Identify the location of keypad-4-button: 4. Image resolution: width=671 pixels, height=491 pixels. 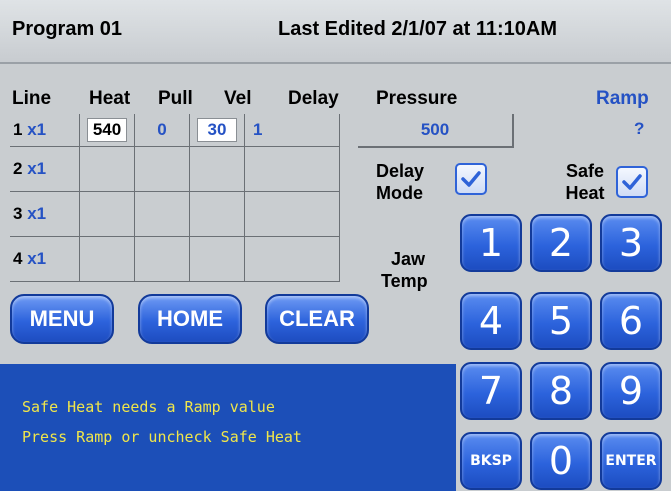
(491, 321).